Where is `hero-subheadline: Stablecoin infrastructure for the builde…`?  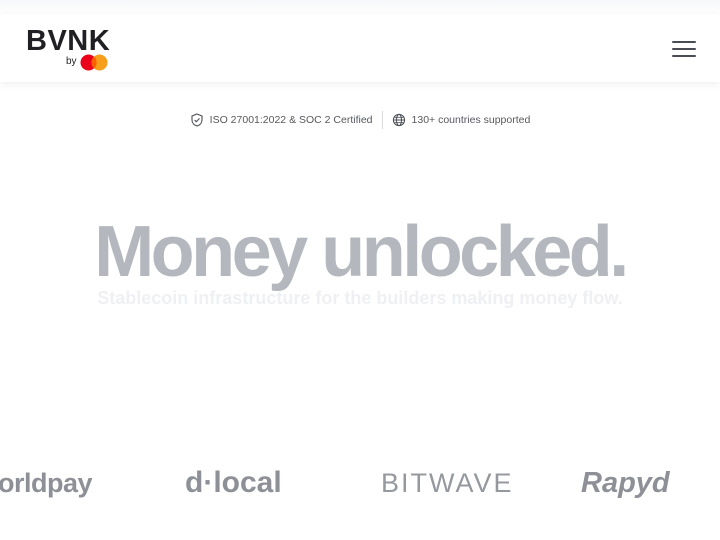 hero-subheadline: Stablecoin infrastructure for the builde… is located at coordinates (360, 298).